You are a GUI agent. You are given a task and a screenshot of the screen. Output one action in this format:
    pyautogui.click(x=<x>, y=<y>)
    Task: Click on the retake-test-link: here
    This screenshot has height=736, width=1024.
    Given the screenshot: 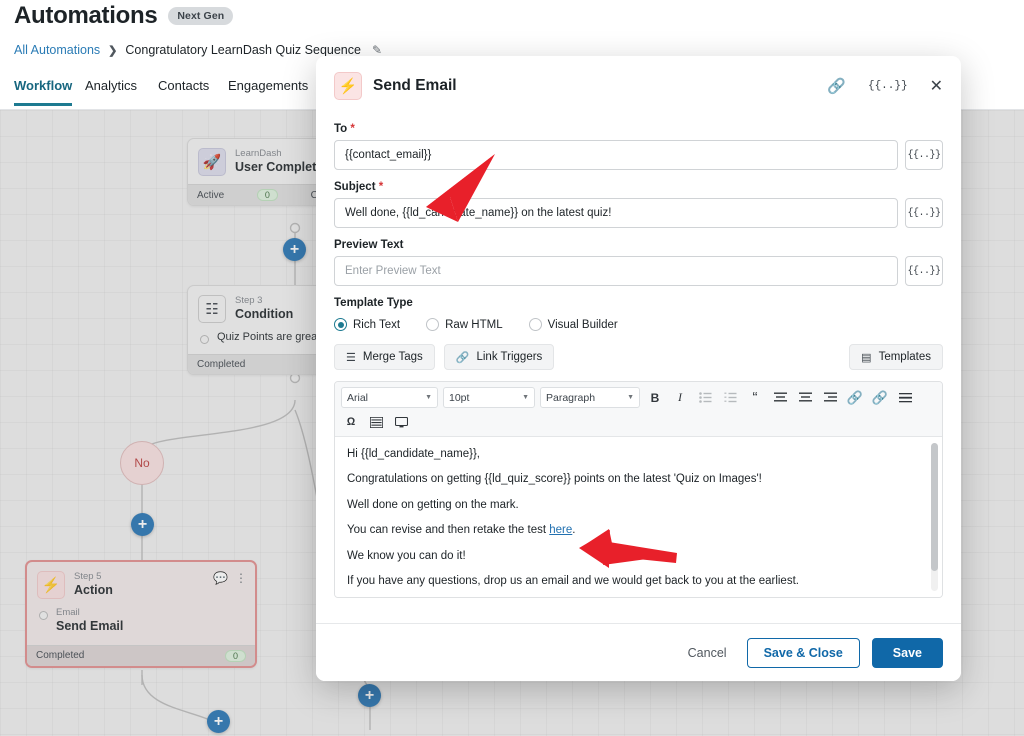 What is the action you would take?
    pyautogui.click(x=560, y=530)
    